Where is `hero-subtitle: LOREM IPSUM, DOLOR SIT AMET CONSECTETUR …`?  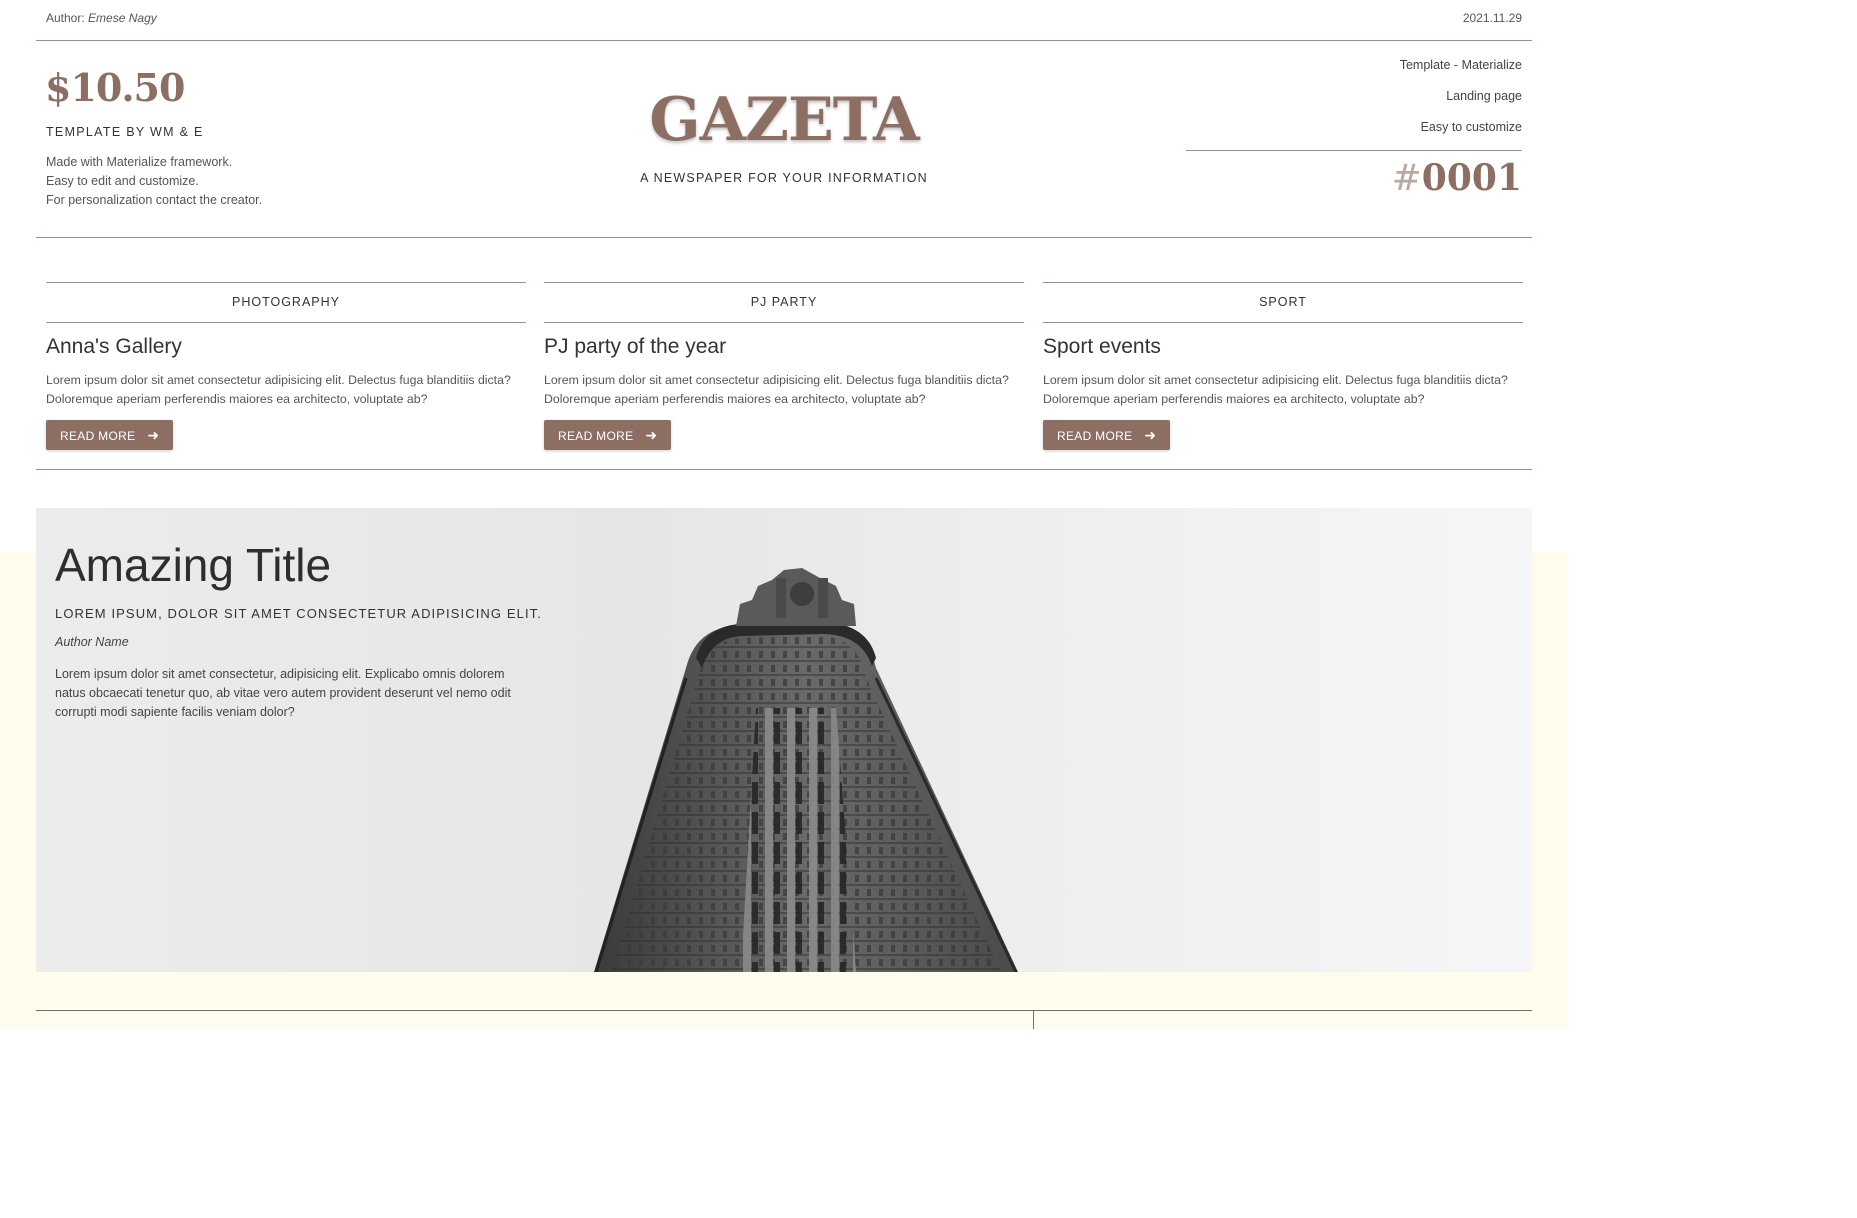
hero-subtitle: LOREM IPSUM, DOLOR SIT AMET CONSECTETUR … is located at coordinates (298, 613).